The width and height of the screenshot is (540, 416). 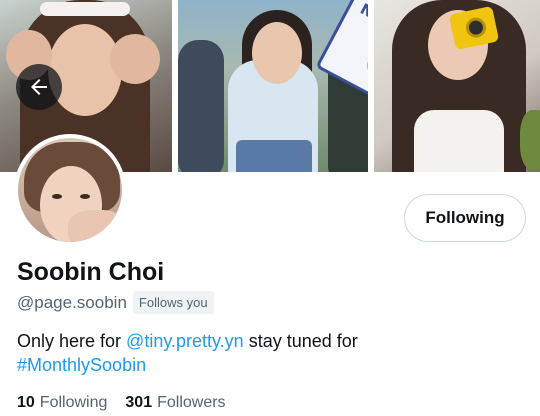 I want to click on bio-text: stay tuned for, so click(x=300, y=341).